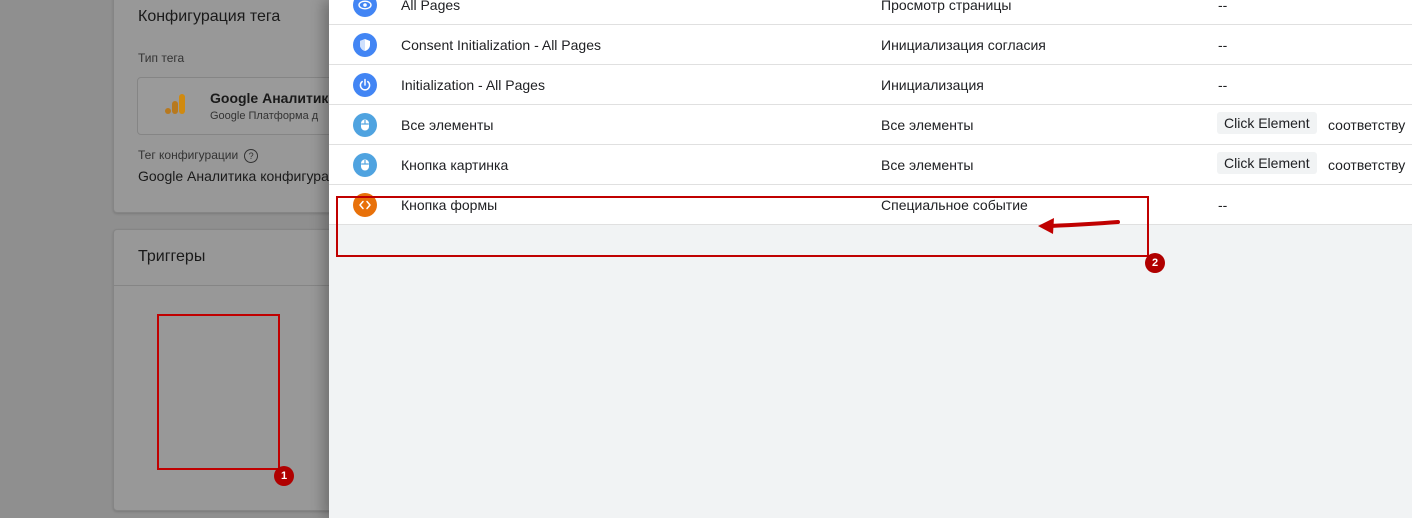 Image resolution: width=1412 pixels, height=518 pixels. What do you see at coordinates (161, 58) in the screenshot?
I see `tag-type-label: Тип тега` at bounding box center [161, 58].